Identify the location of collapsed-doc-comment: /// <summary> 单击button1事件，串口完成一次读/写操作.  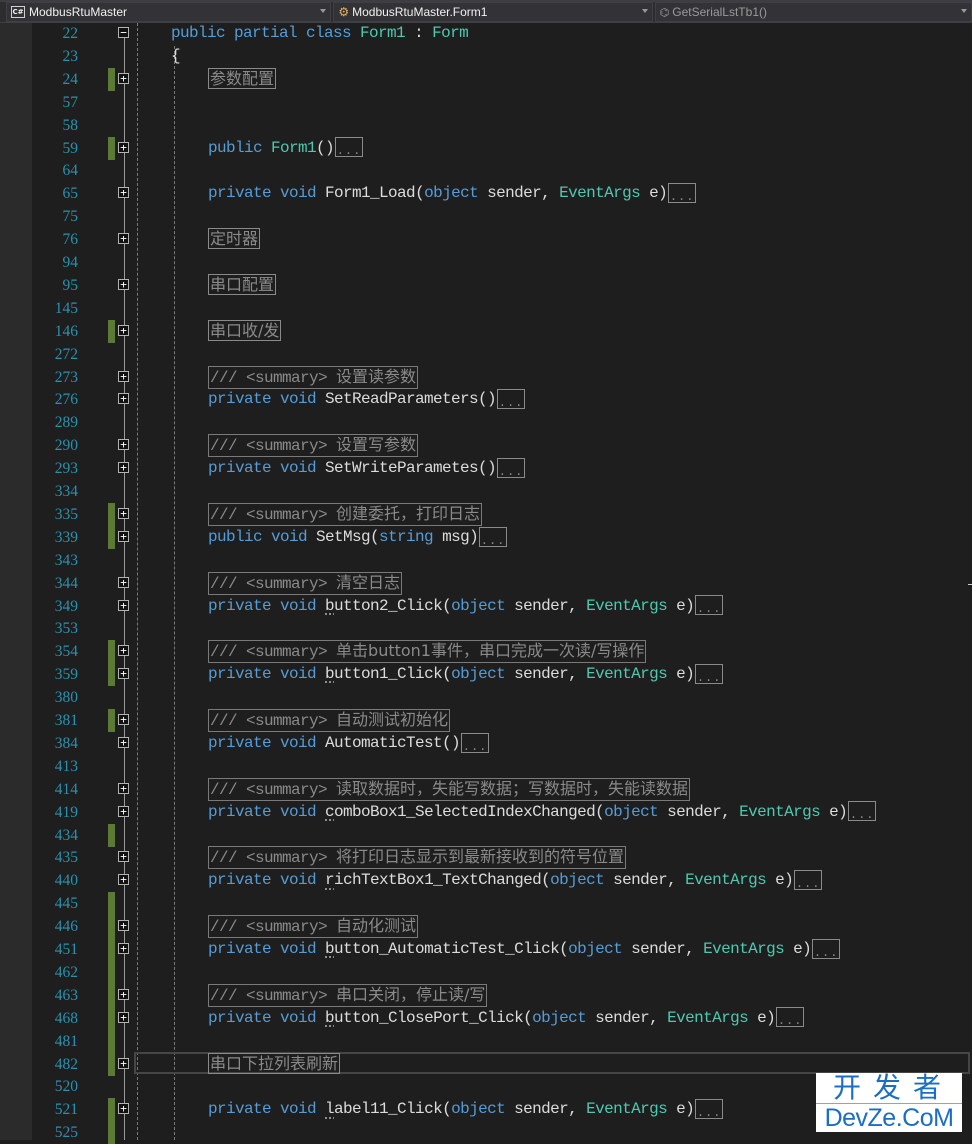
(427, 652).